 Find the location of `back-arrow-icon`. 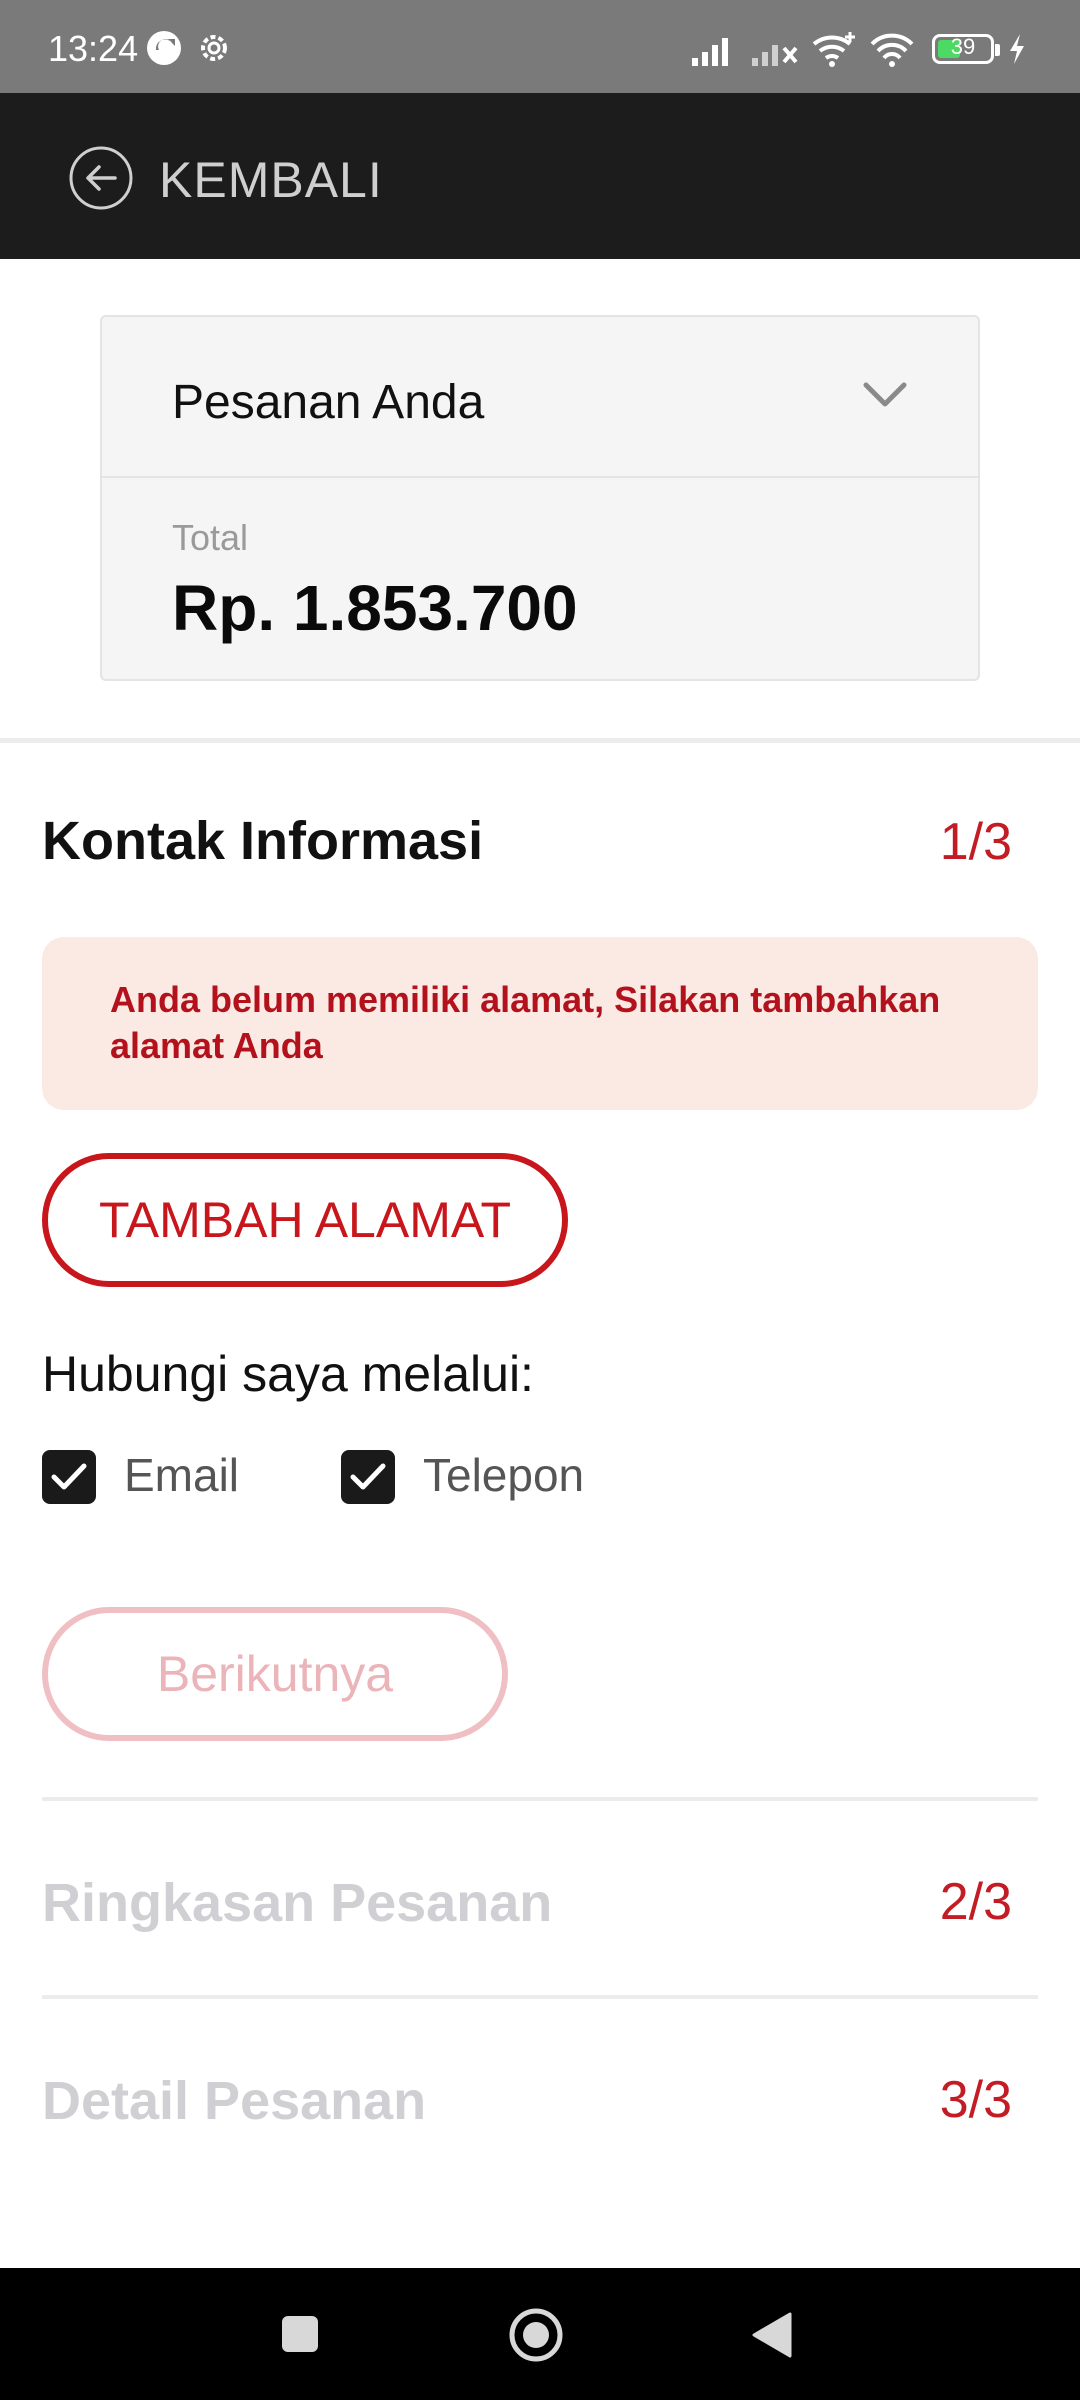

back-arrow-icon is located at coordinates (101, 178).